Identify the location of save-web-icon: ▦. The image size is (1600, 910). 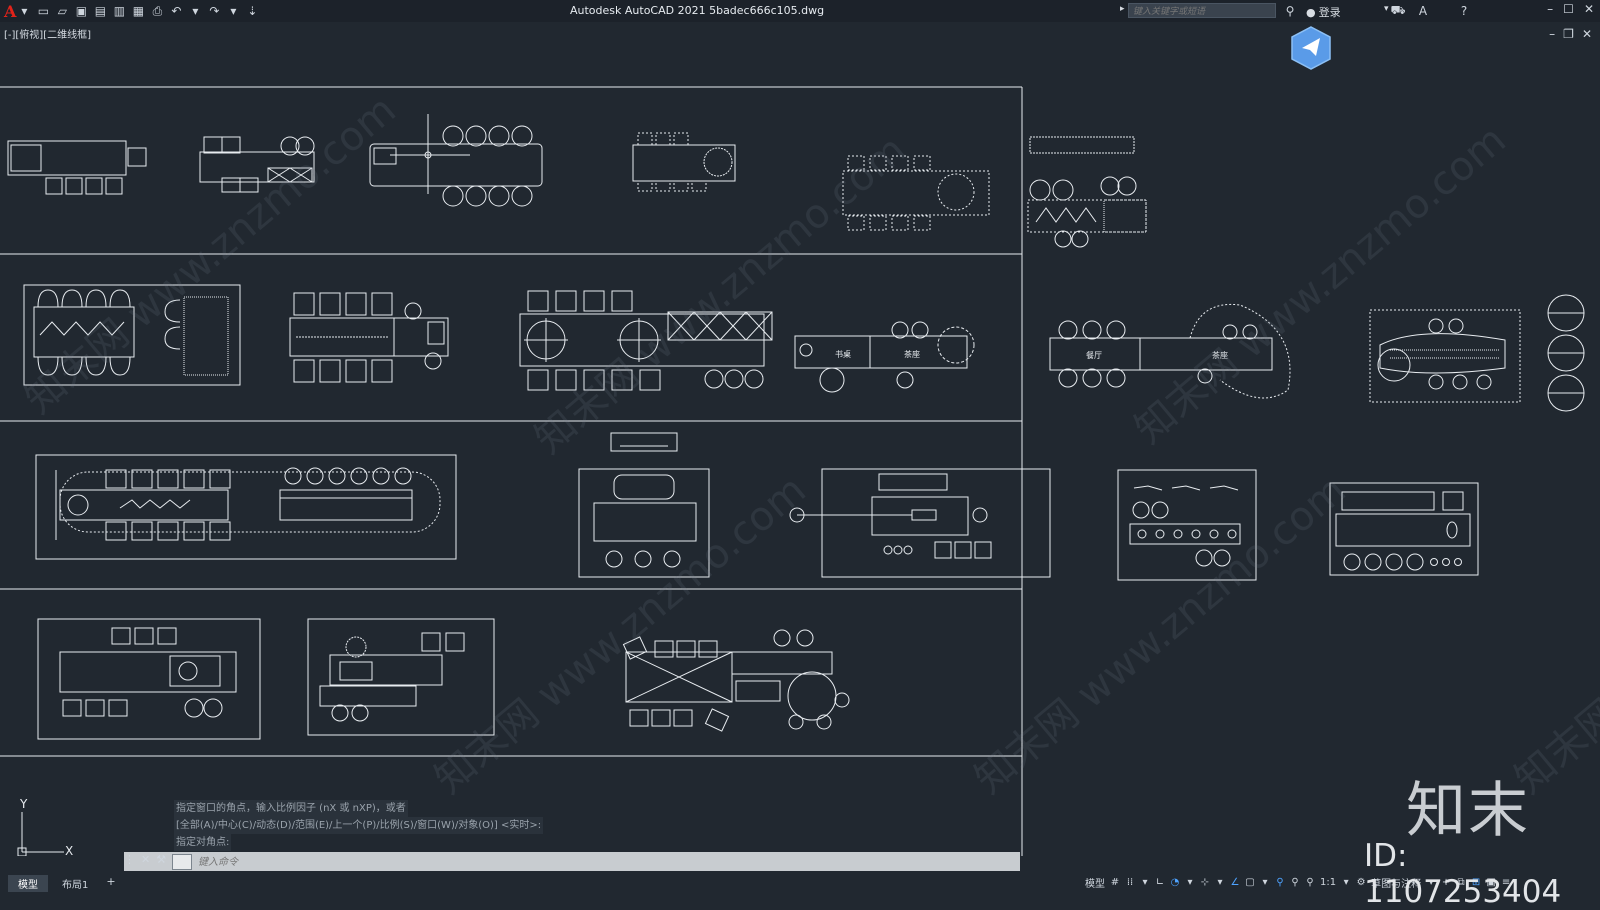
(138, 11).